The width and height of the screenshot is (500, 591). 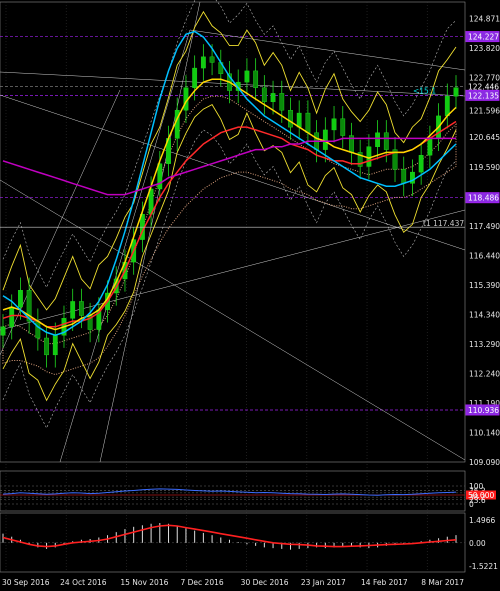 What do you see at coordinates (26, 582) in the screenshot?
I see `x-tick-label: 30 Sep 2016` at bounding box center [26, 582].